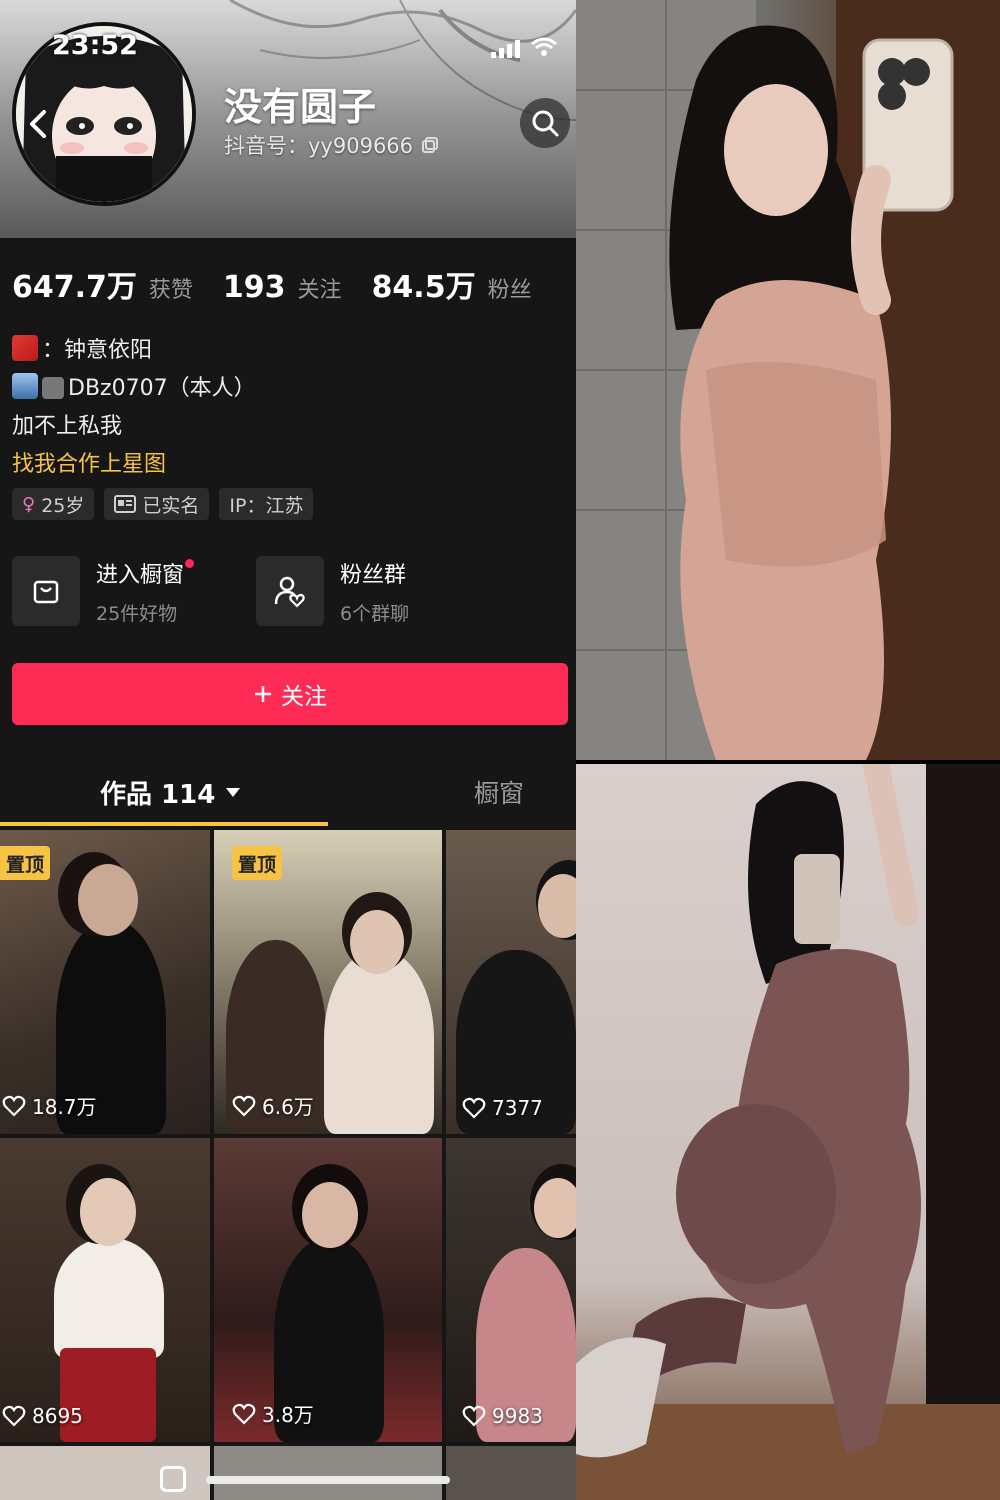 This screenshot has width=1000, height=1500. Describe the element at coordinates (266, 504) in the screenshot. I see `ip-location-tag: IP：江苏` at that location.